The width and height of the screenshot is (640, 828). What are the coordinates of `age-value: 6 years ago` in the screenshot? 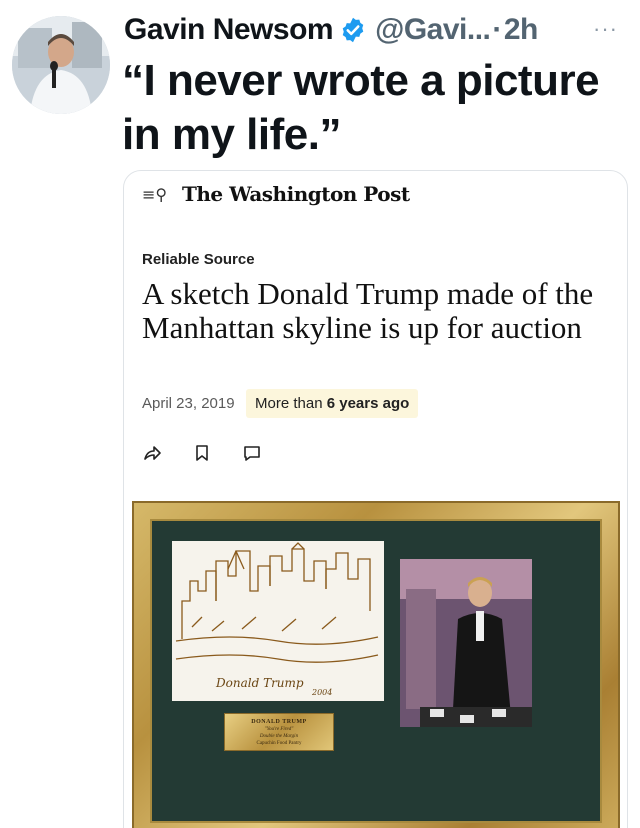 It's located at (368, 403).